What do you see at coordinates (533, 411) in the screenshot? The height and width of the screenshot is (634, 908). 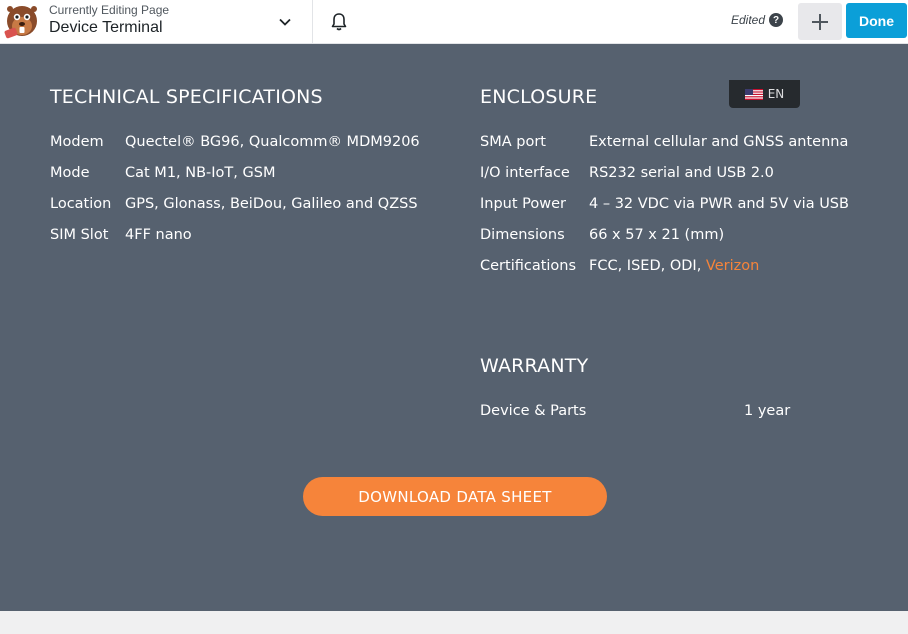 I see `warranty-label: Device & Parts` at bounding box center [533, 411].